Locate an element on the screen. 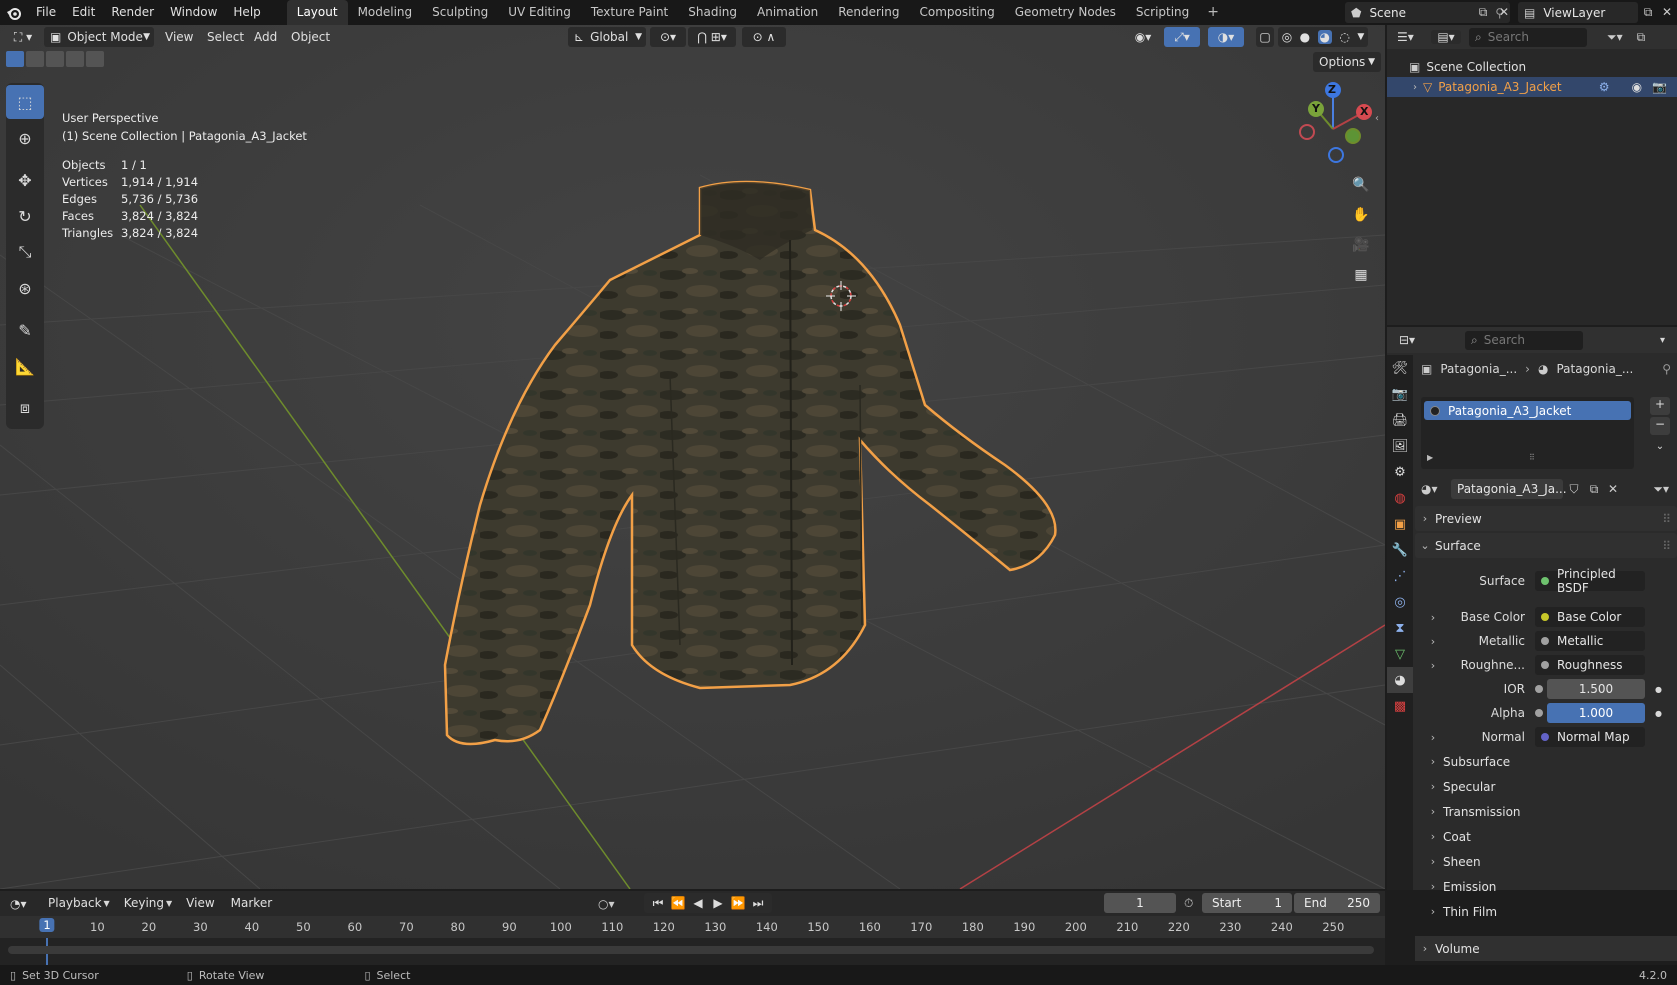  properties-search-input: ⌕ Search is located at coordinates (1524, 340).